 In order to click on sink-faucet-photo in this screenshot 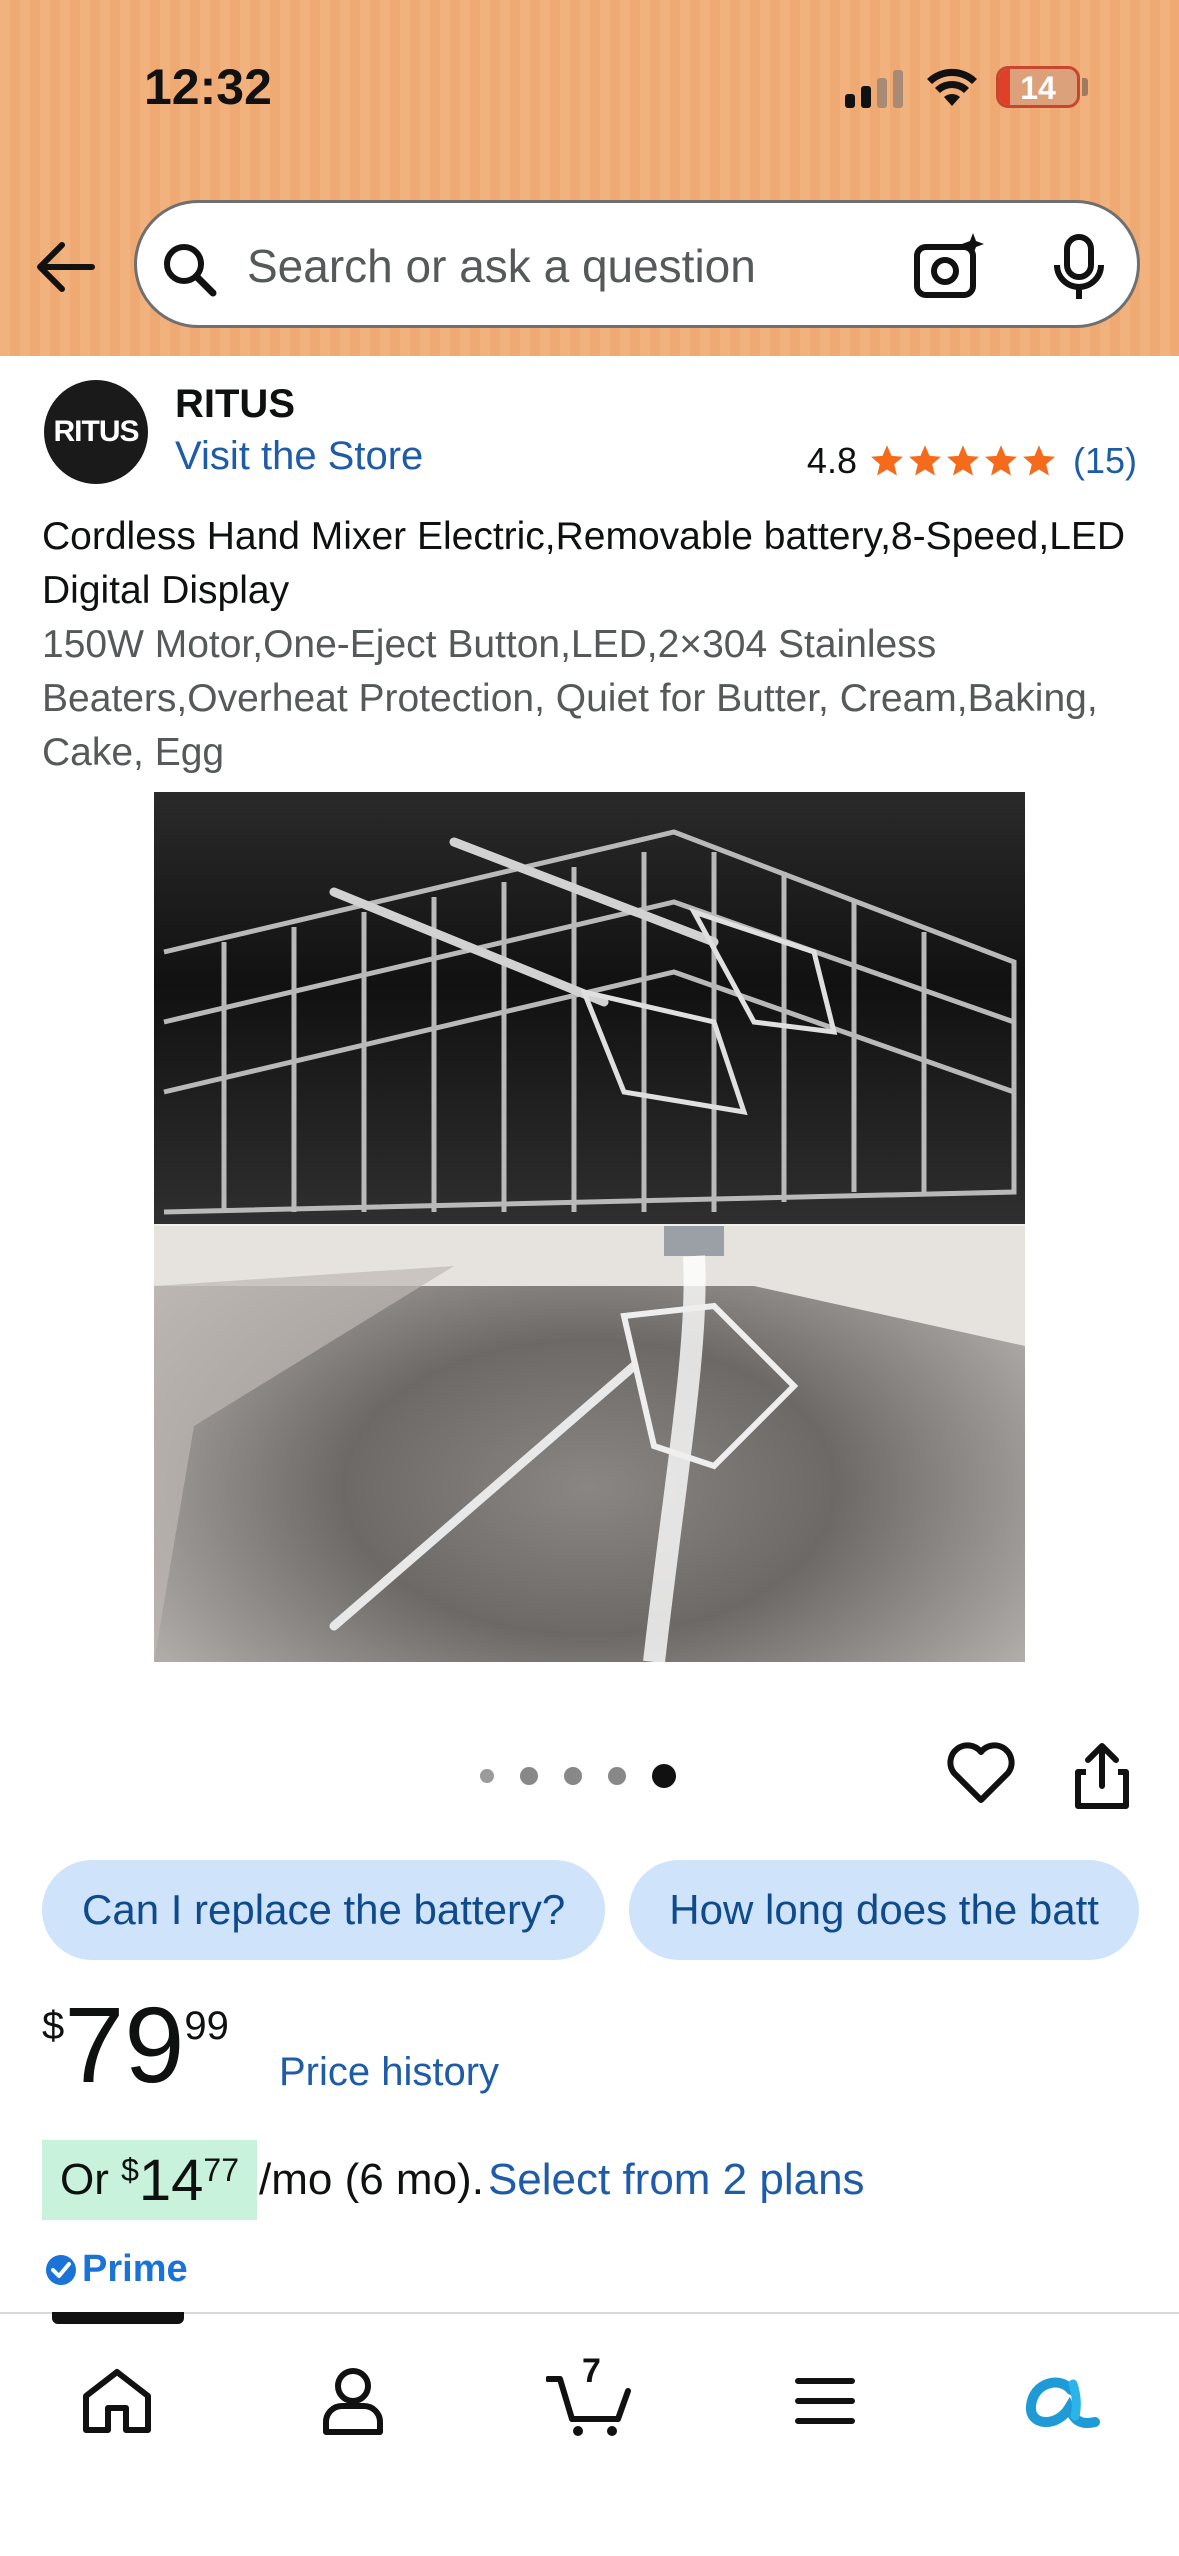, I will do `click(589, 1444)`.